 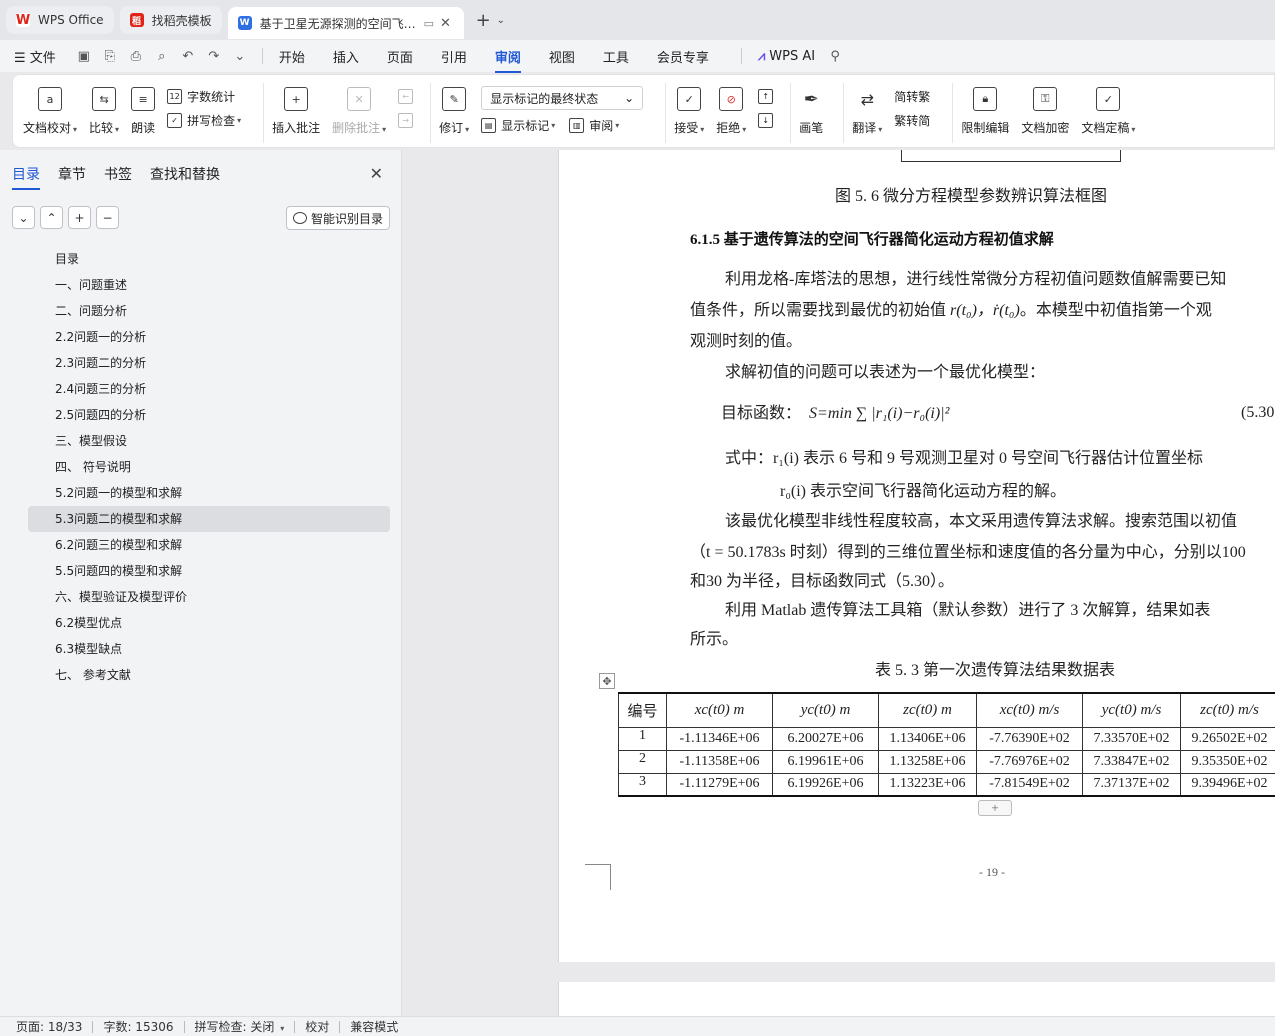 I want to click on toc-item: 三、模型假设, so click(x=209, y=441).